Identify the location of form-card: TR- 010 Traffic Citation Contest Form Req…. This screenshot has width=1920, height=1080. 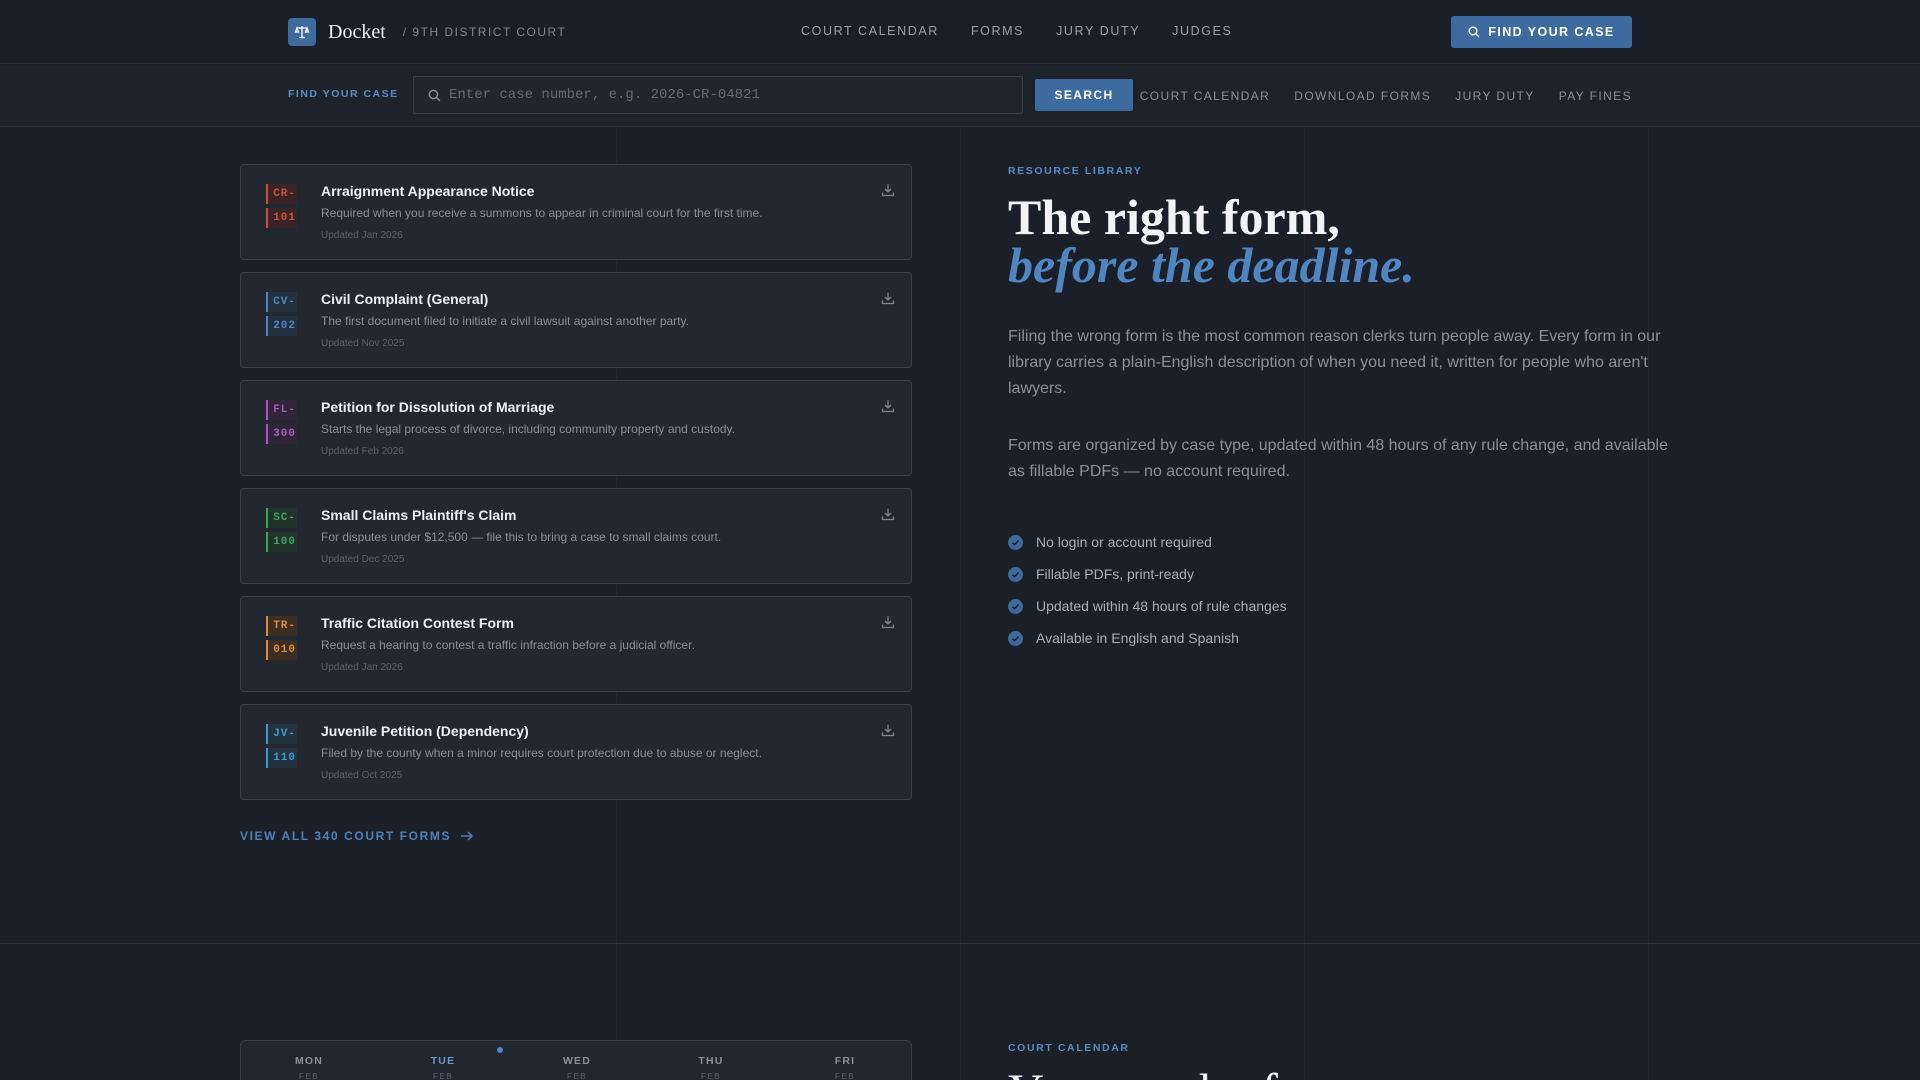
(576, 644).